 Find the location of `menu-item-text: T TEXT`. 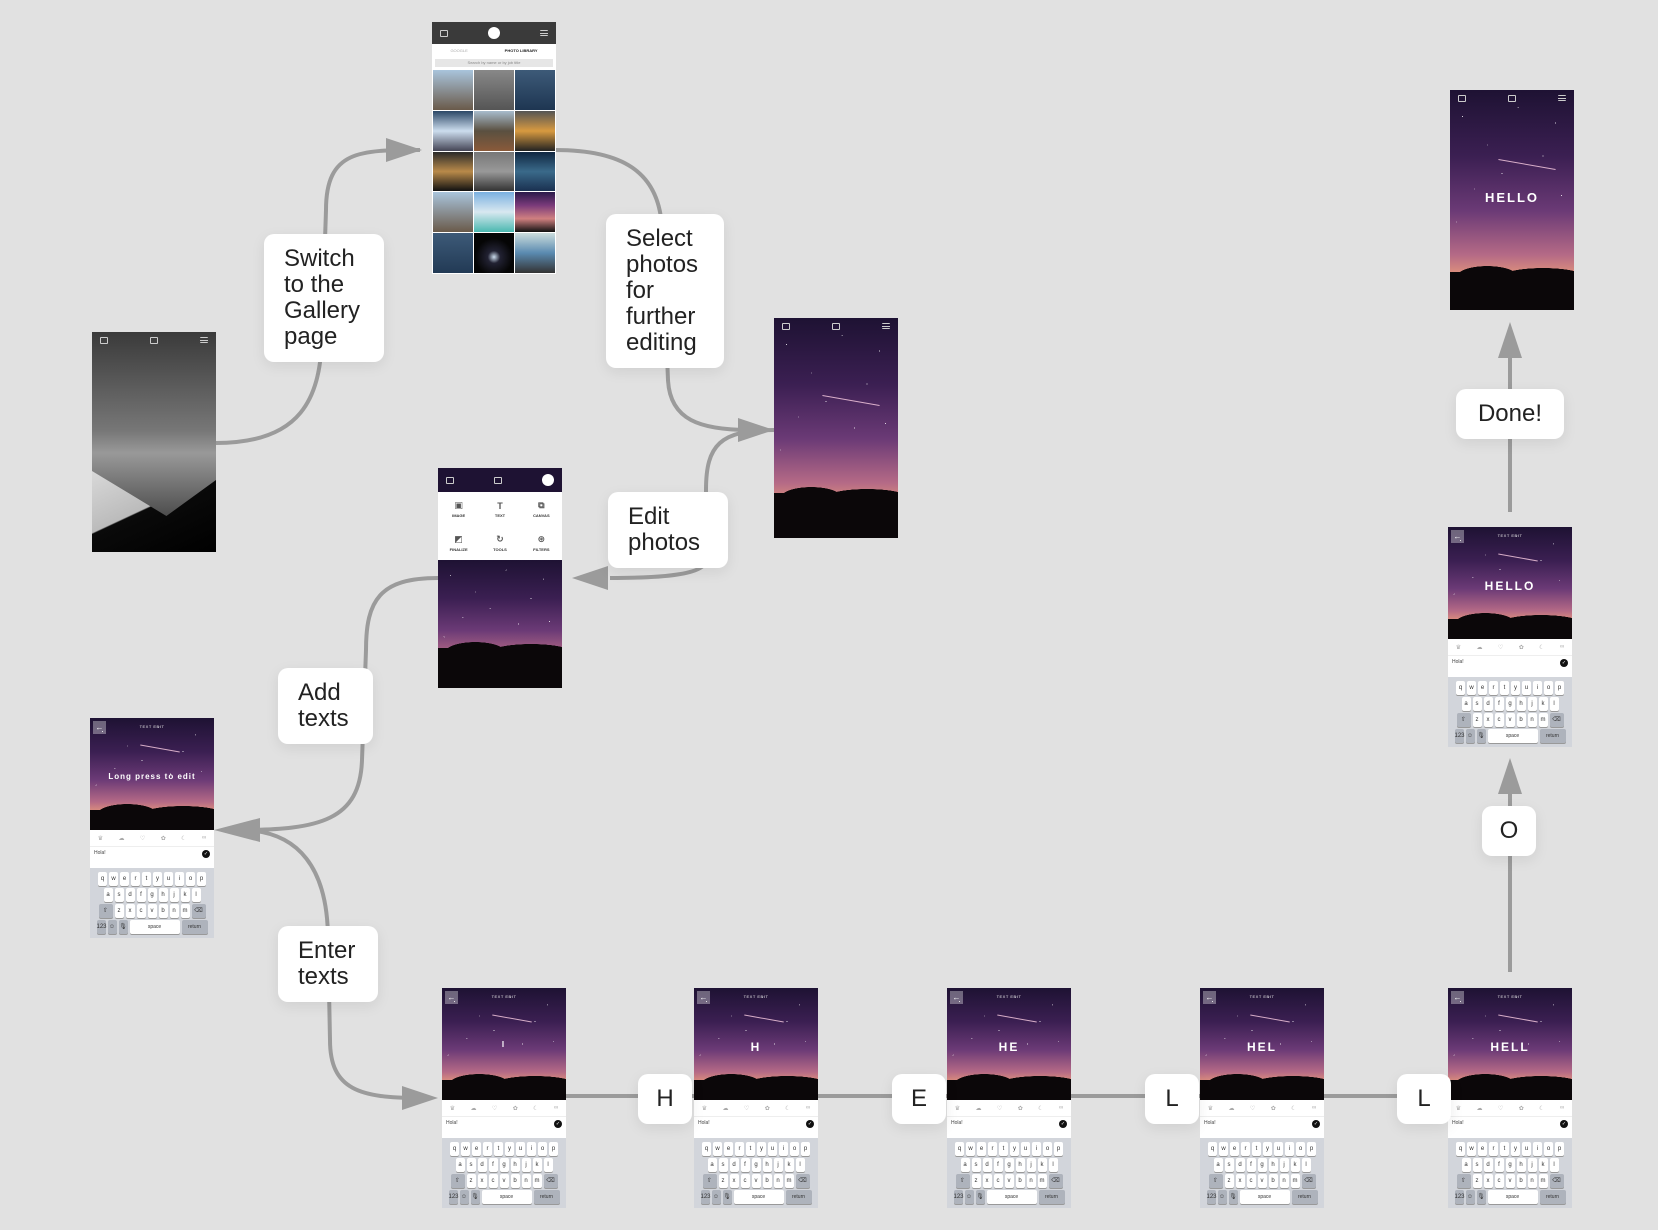

menu-item-text: T TEXT is located at coordinates (499, 509).